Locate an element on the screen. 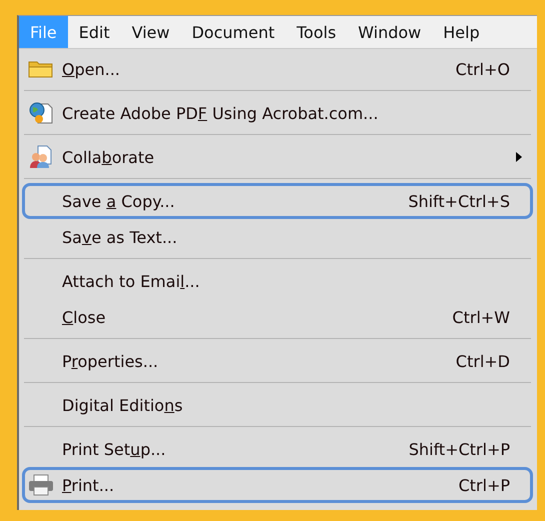 The width and height of the screenshot is (545, 521). printer-icon is located at coordinates (41, 485).